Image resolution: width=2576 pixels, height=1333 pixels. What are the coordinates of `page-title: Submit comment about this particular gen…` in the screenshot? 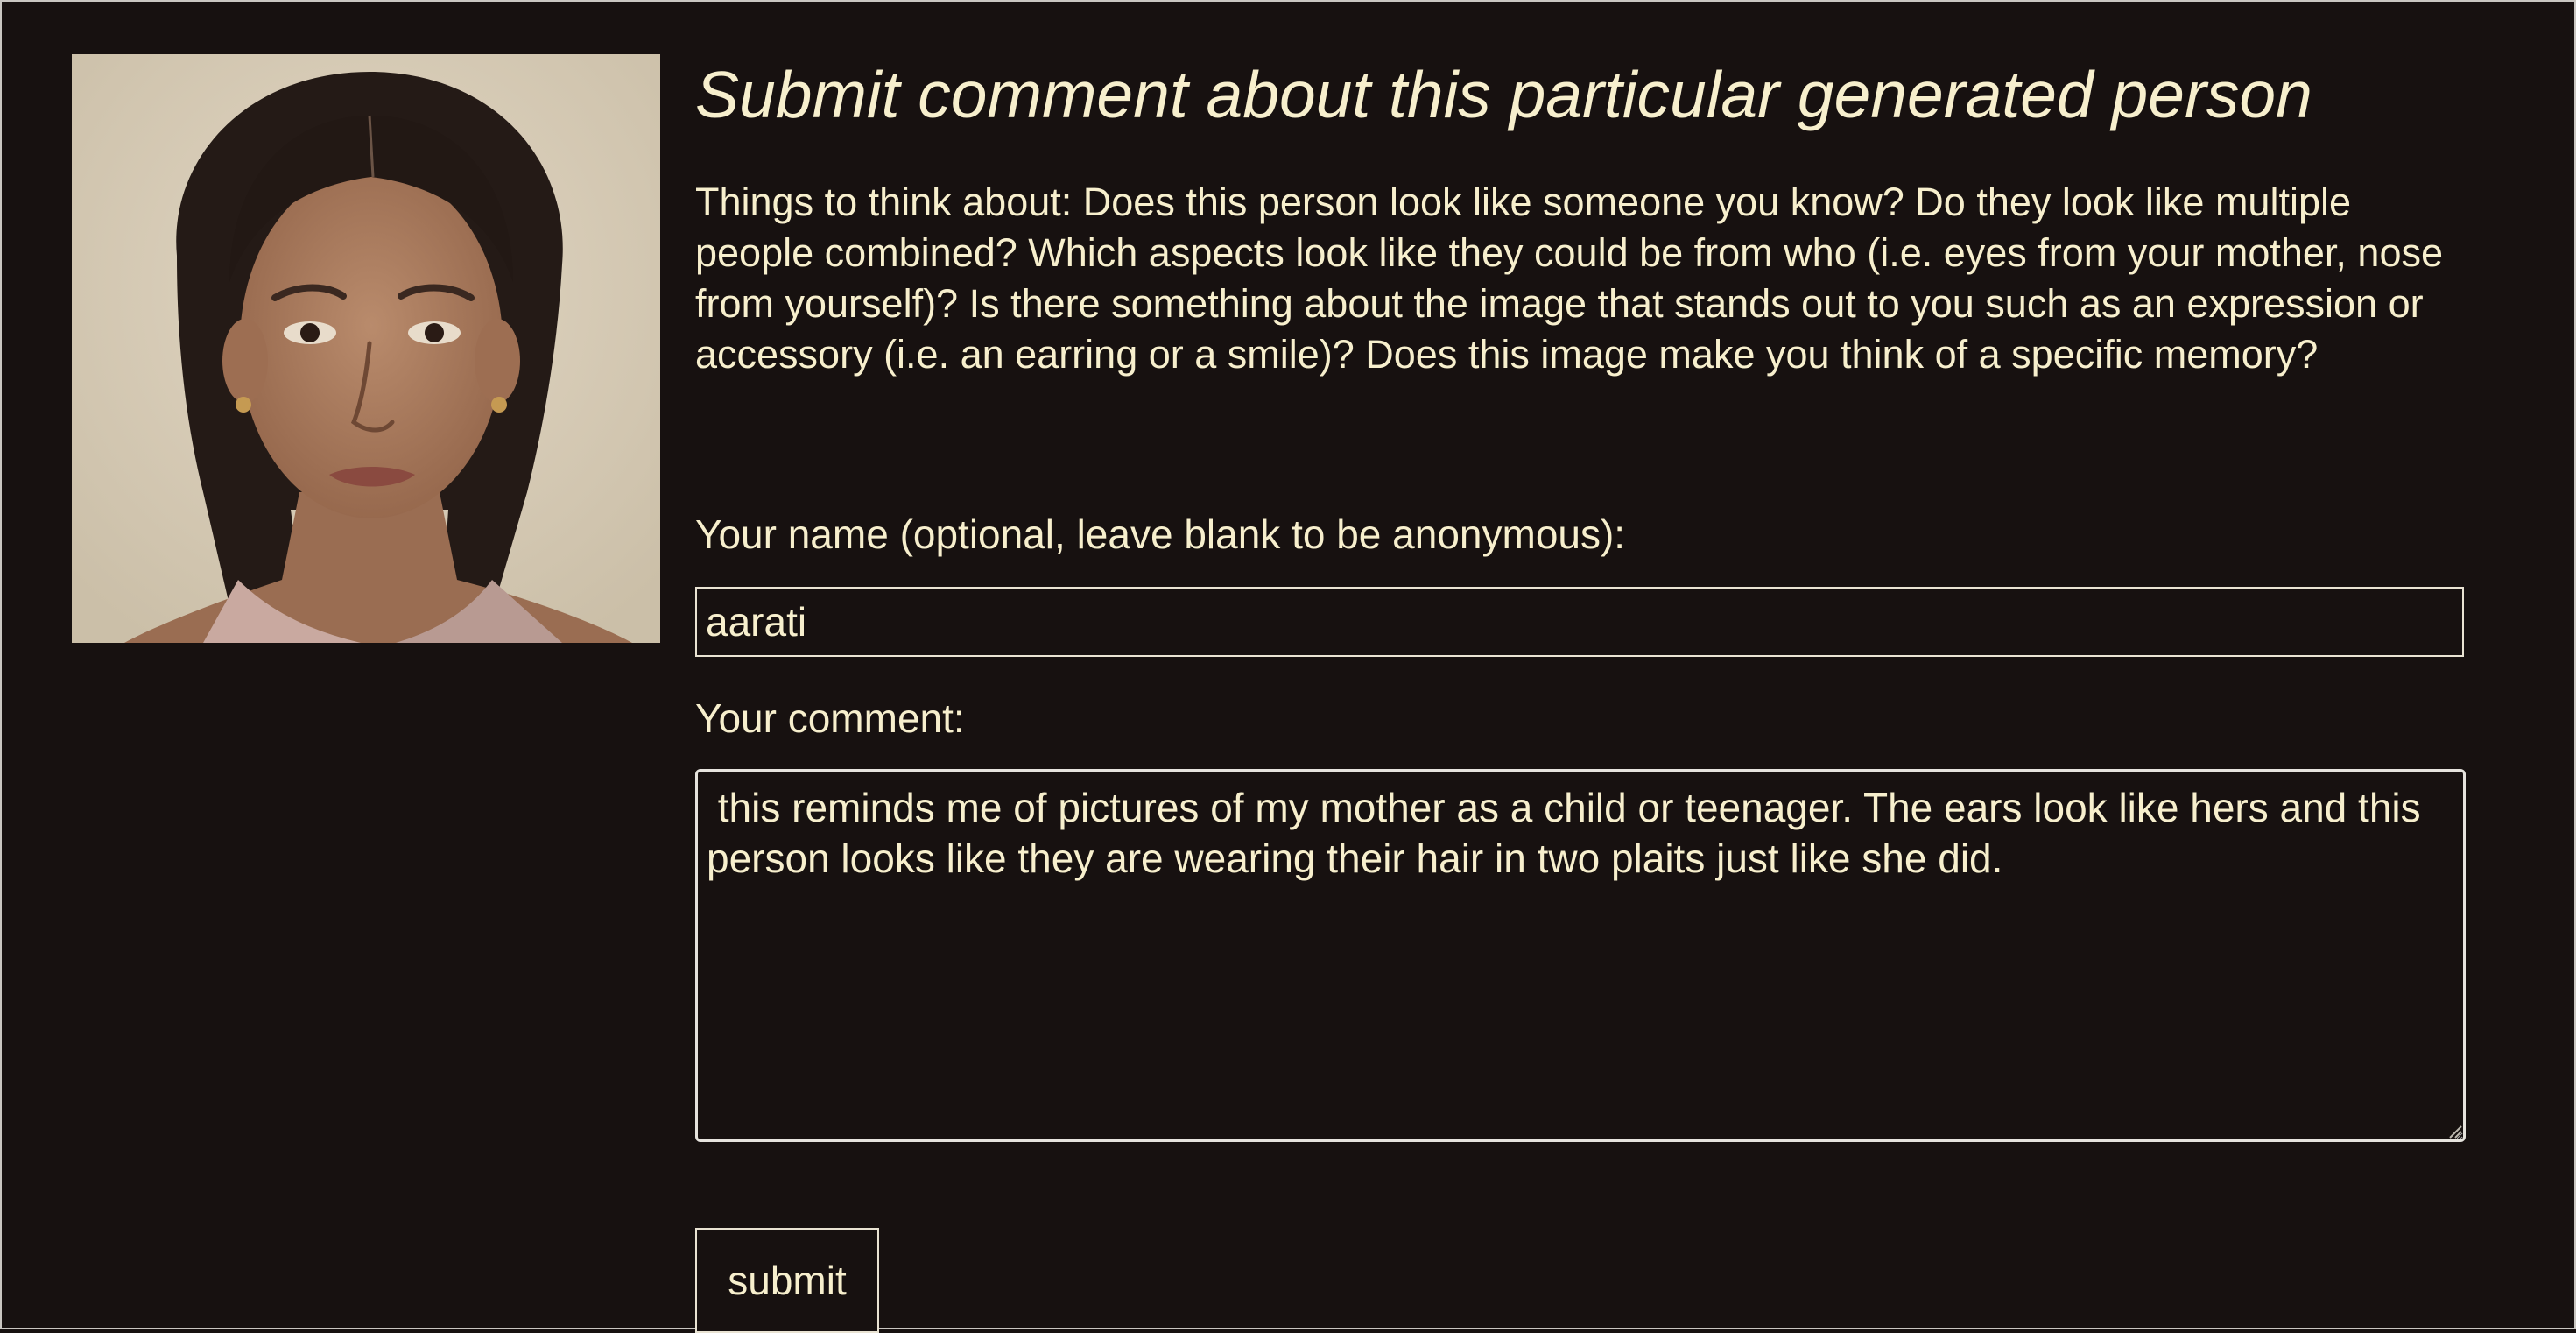 It's located at (1503, 94).